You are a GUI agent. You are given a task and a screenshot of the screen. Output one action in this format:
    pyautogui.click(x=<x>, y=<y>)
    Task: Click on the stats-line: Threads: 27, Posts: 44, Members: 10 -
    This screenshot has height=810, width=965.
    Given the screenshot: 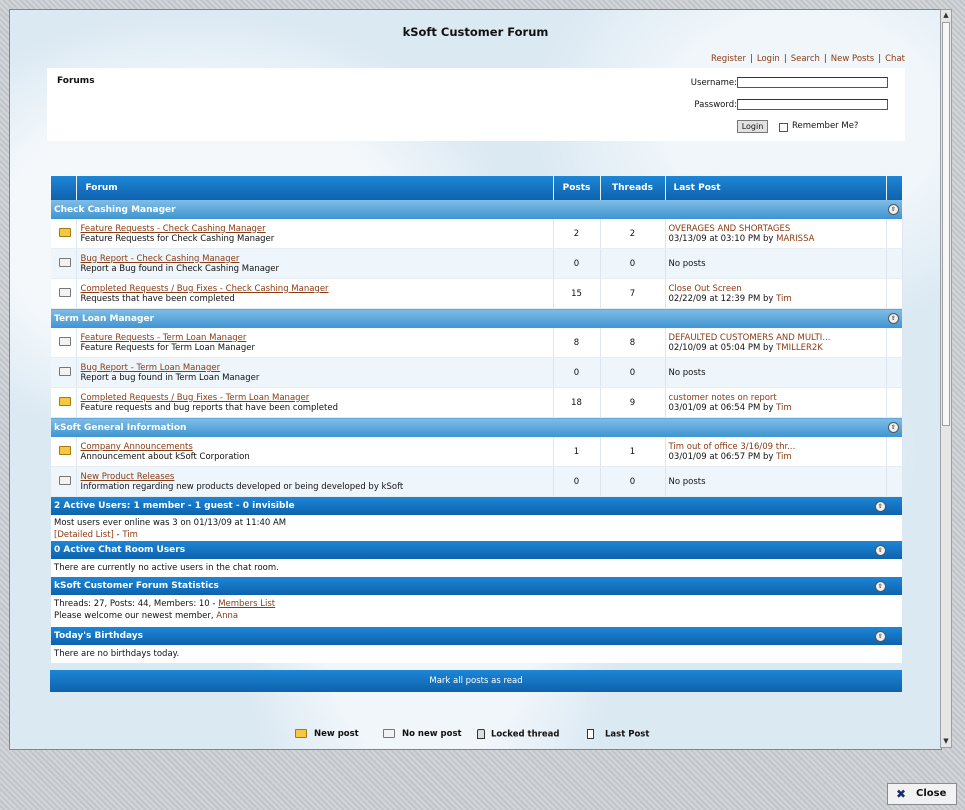 What is the action you would take?
    pyautogui.click(x=136, y=604)
    